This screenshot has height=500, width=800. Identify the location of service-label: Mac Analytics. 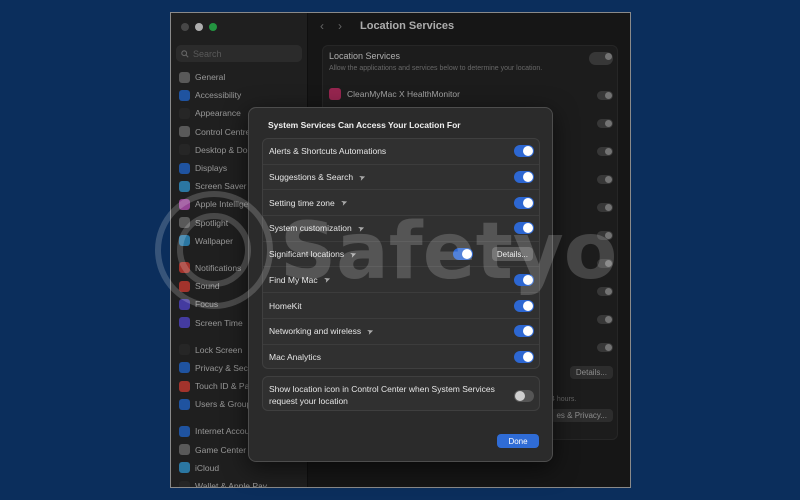
(295, 357).